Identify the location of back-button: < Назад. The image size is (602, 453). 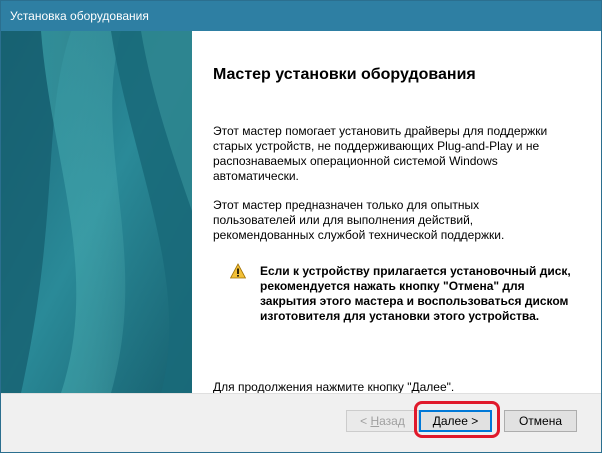
(382, 421).